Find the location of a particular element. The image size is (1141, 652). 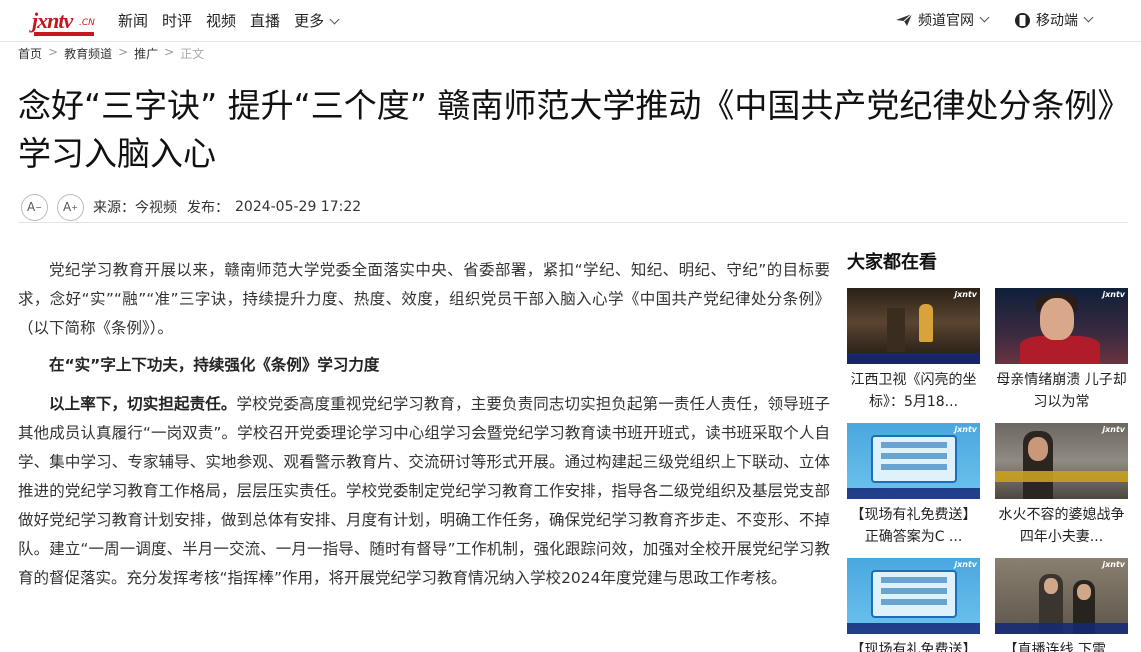

minus-icon: − is located at coordinates (38, 207).